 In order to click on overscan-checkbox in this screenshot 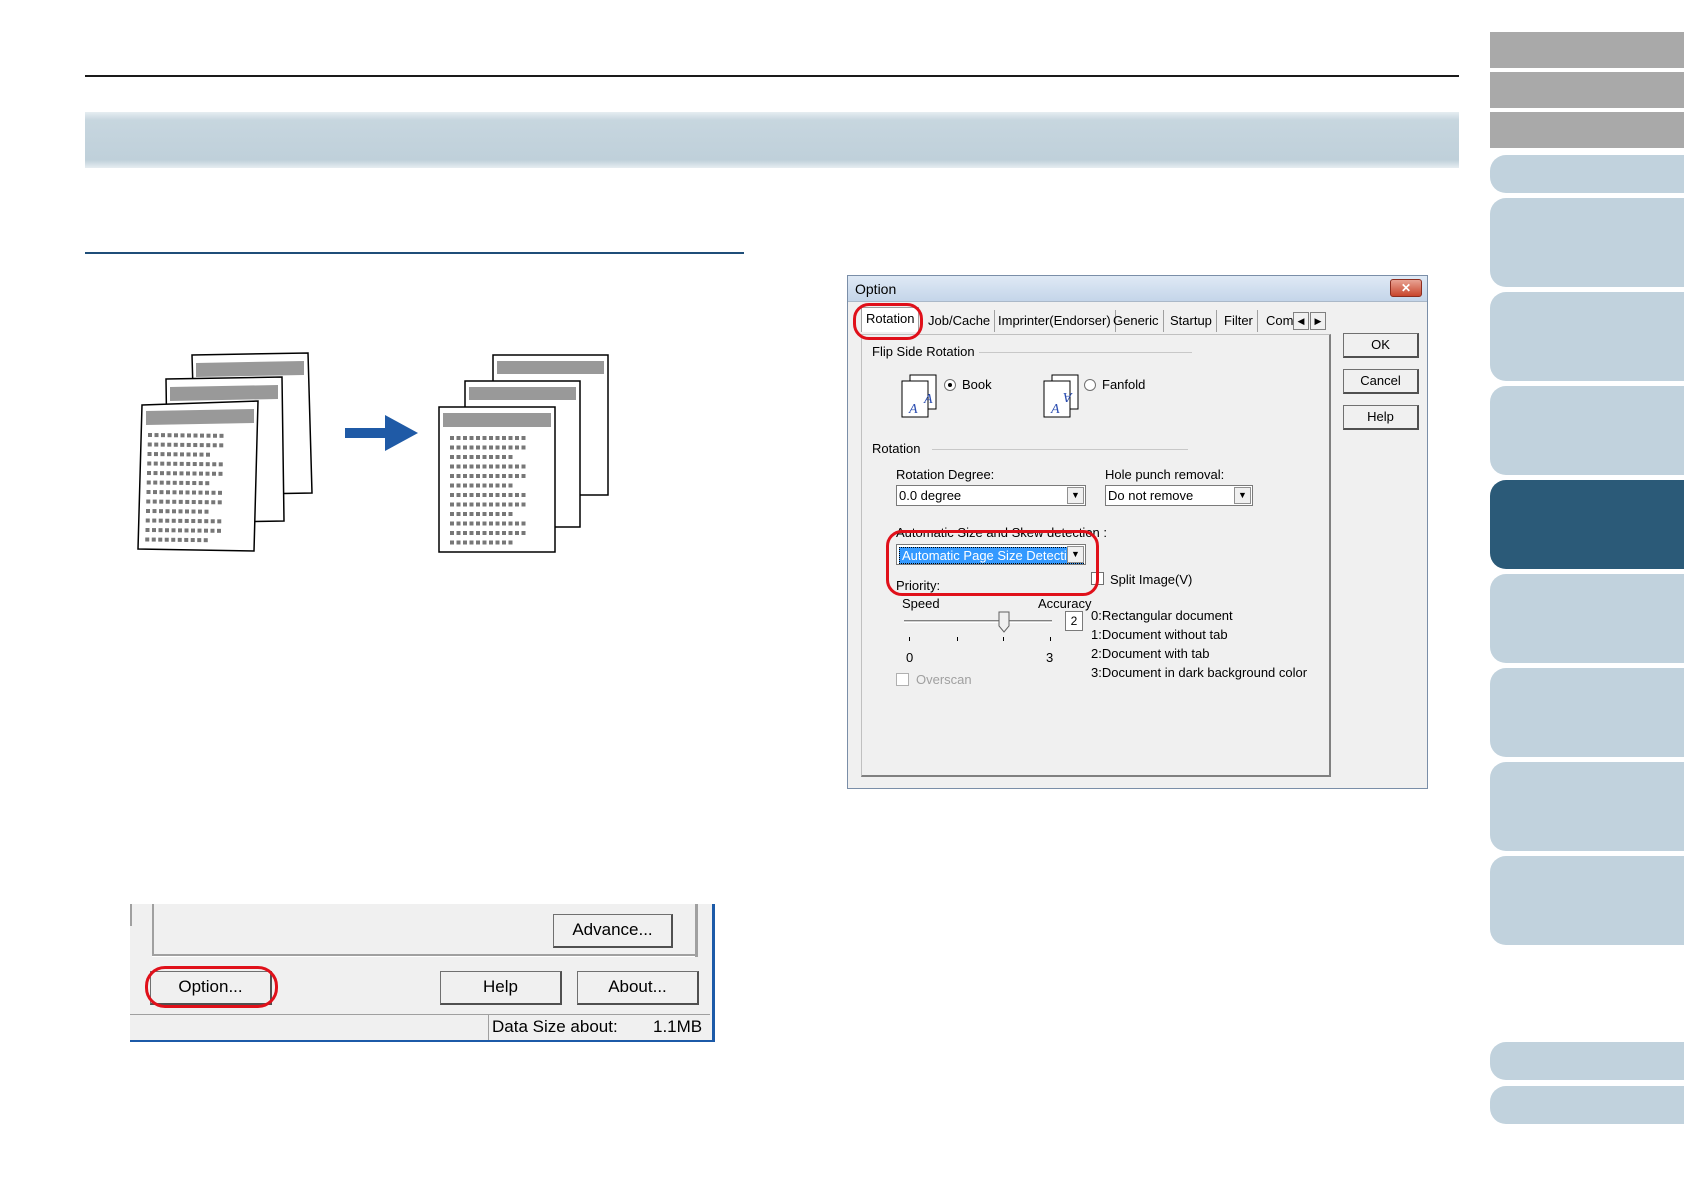, I will do `click(902, 679)`.